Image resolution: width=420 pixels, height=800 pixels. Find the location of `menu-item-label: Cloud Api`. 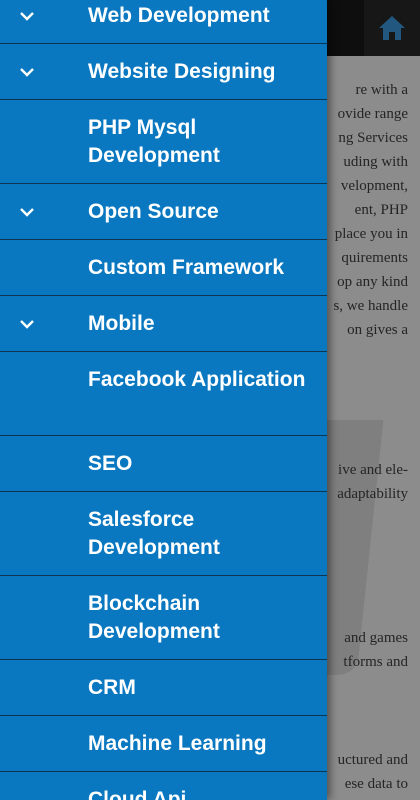

menu-item-label: Cloud Api is located at coordinates (137, 794).